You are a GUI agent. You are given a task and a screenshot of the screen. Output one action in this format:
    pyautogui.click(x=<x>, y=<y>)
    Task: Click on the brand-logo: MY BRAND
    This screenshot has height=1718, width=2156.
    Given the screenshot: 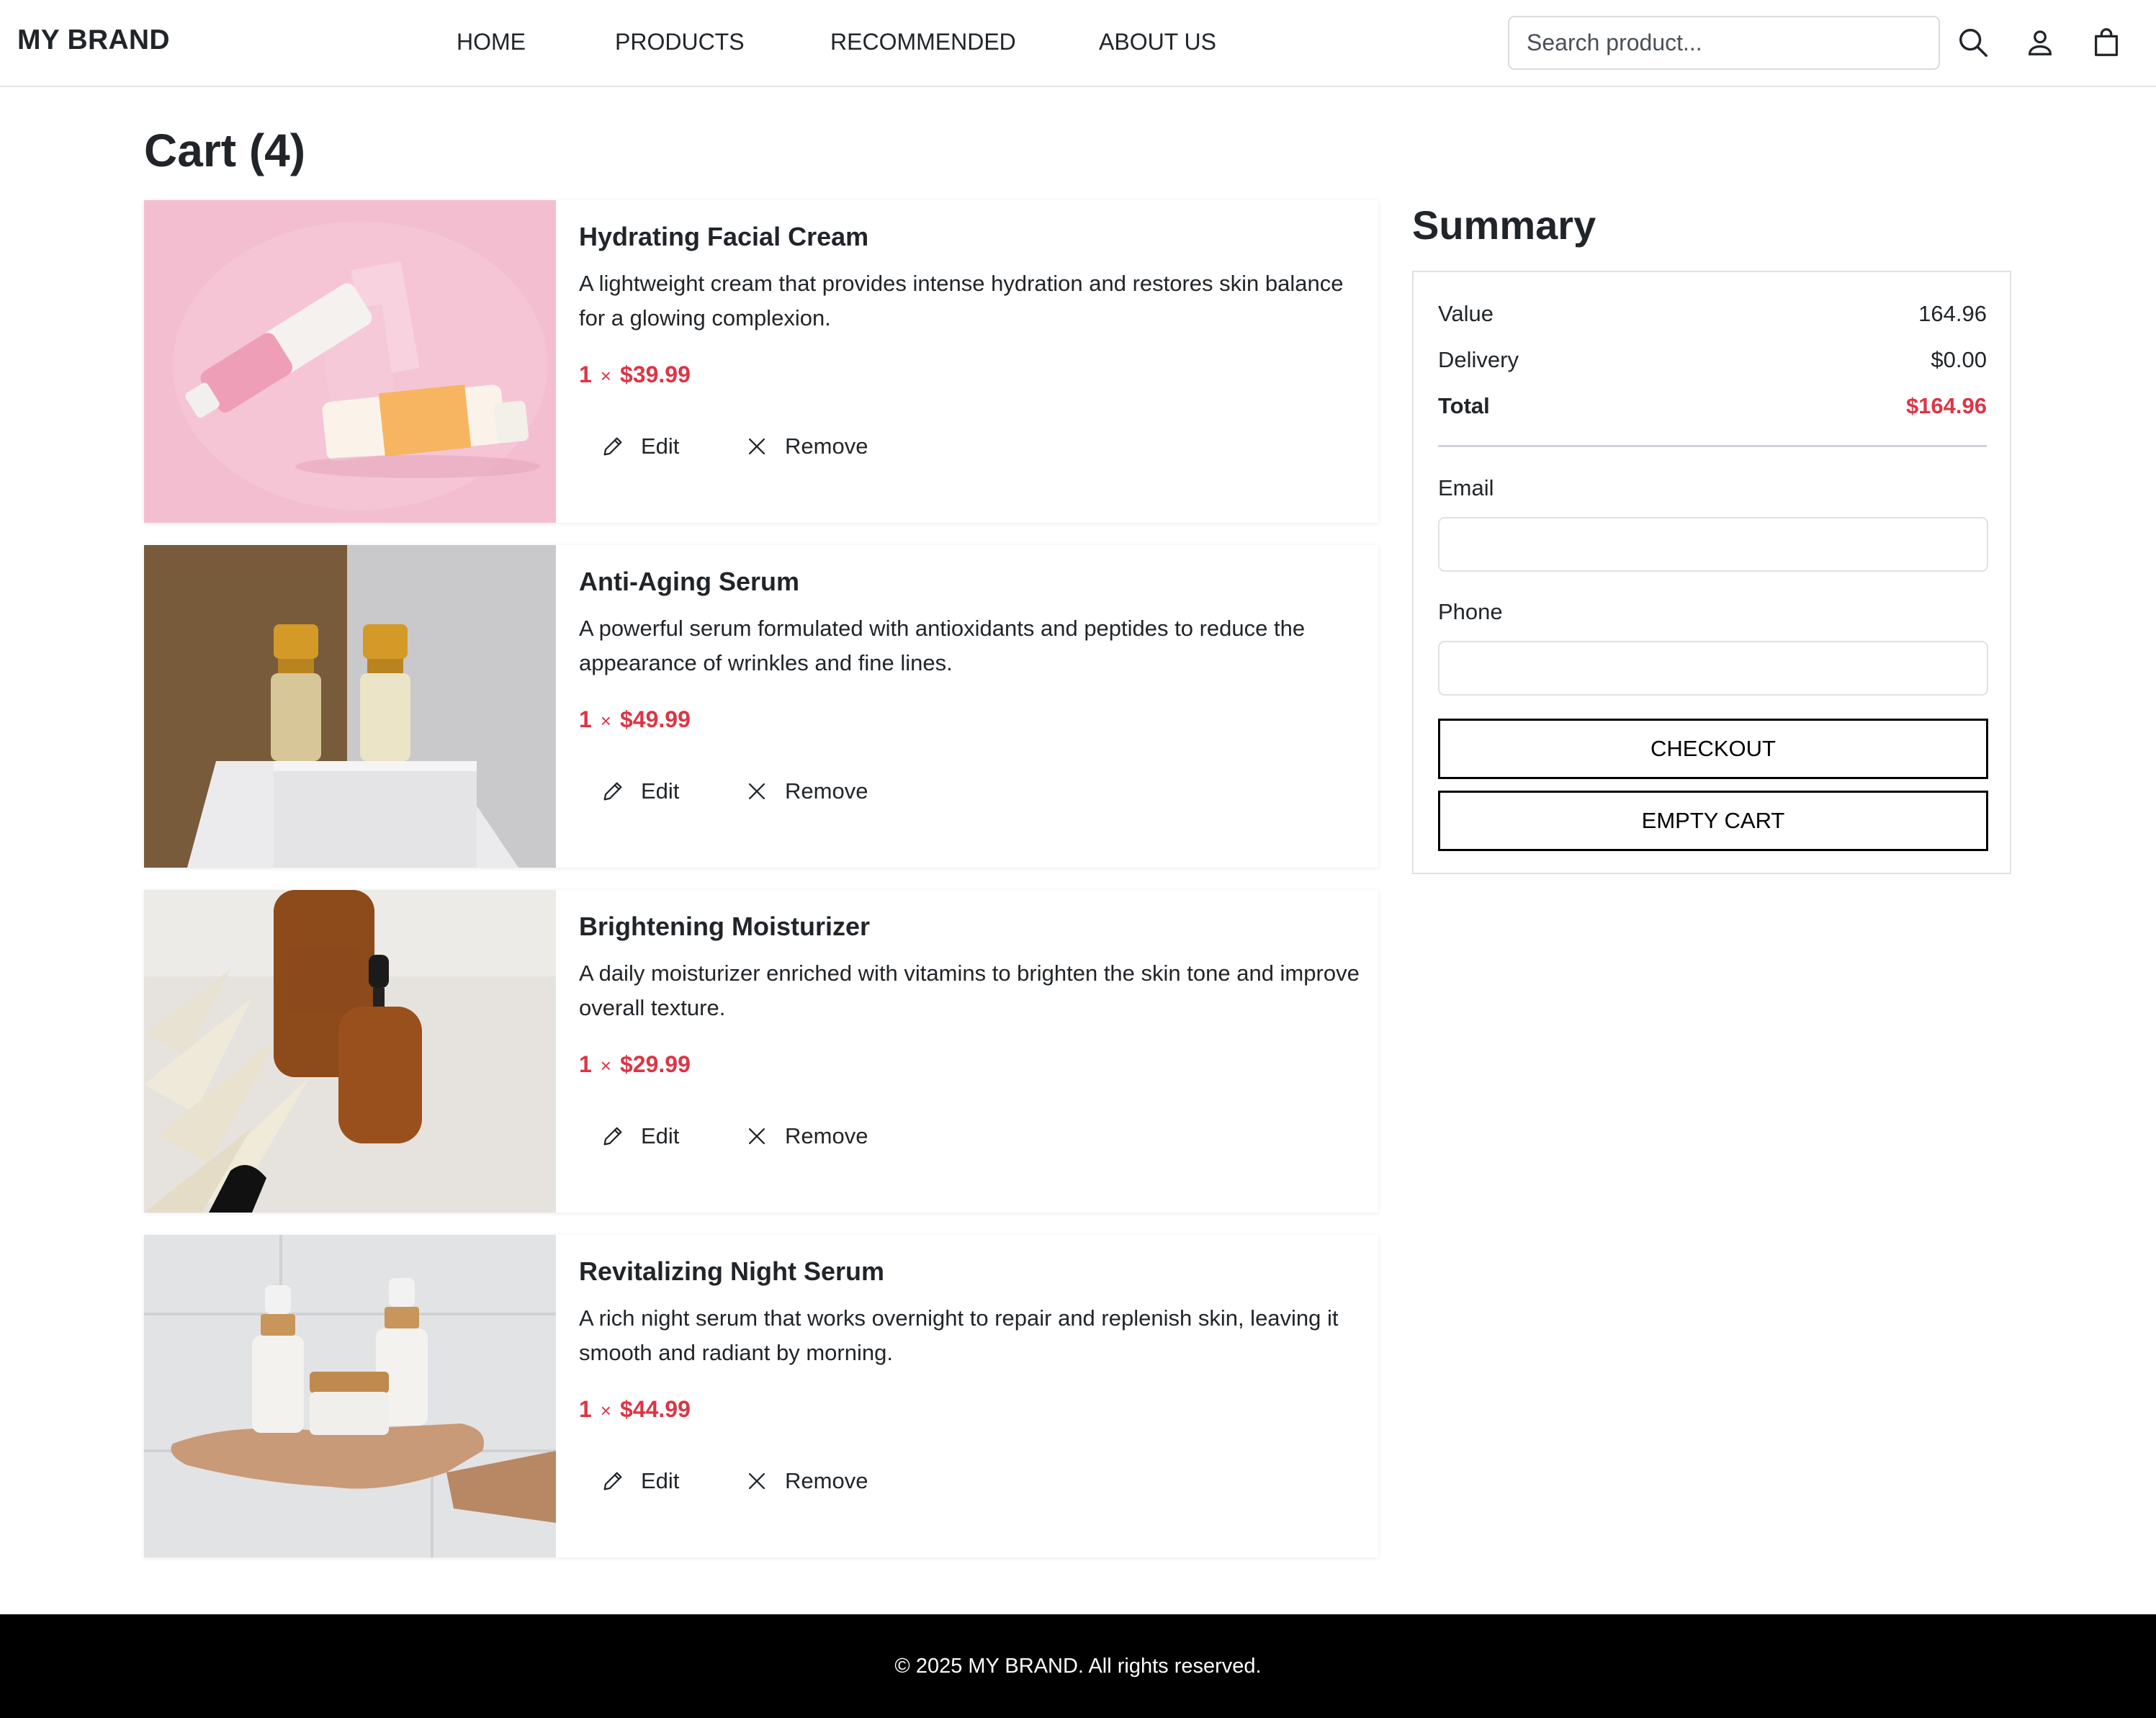 What is the action you would take?
    pyautogui.click(x=93, y=40)
    